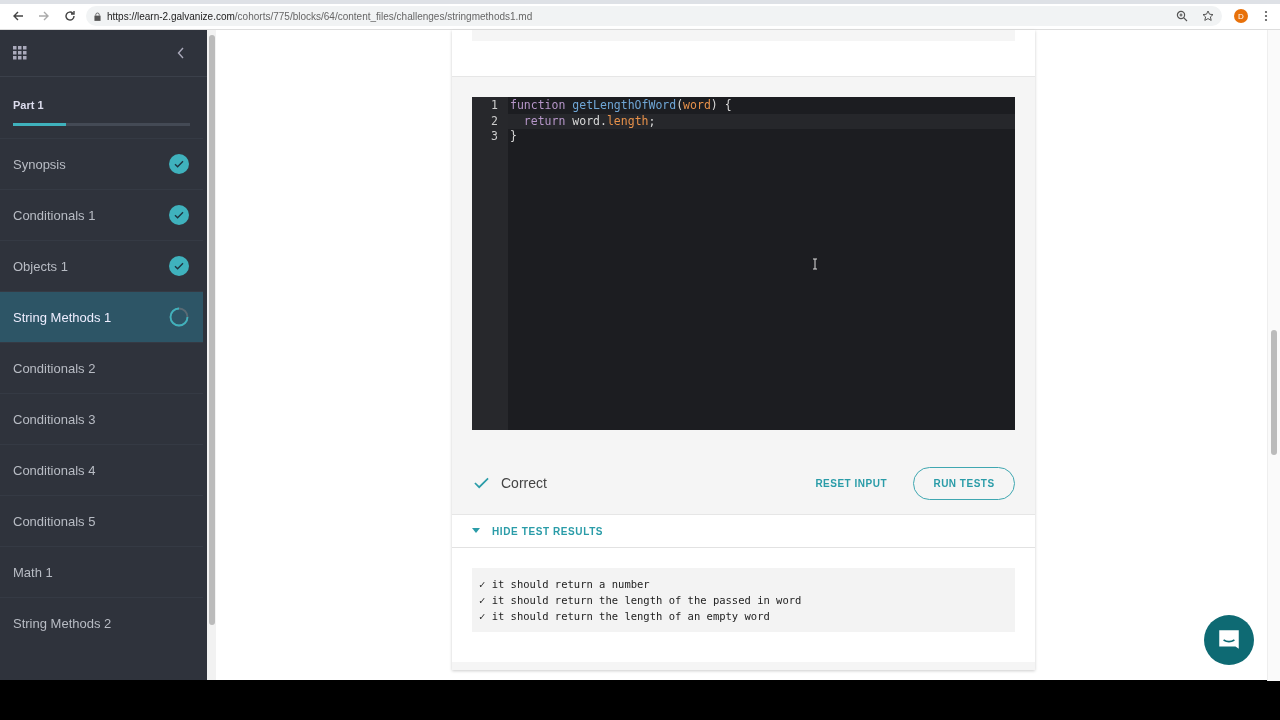  Describe the element at coordinates (654, 16) in the screenshot. I see `address-bar: https://learn-2.galvanize.com/cohorts/775/blocks/64/content_files/challenges/stringmethods1.md` at that location.